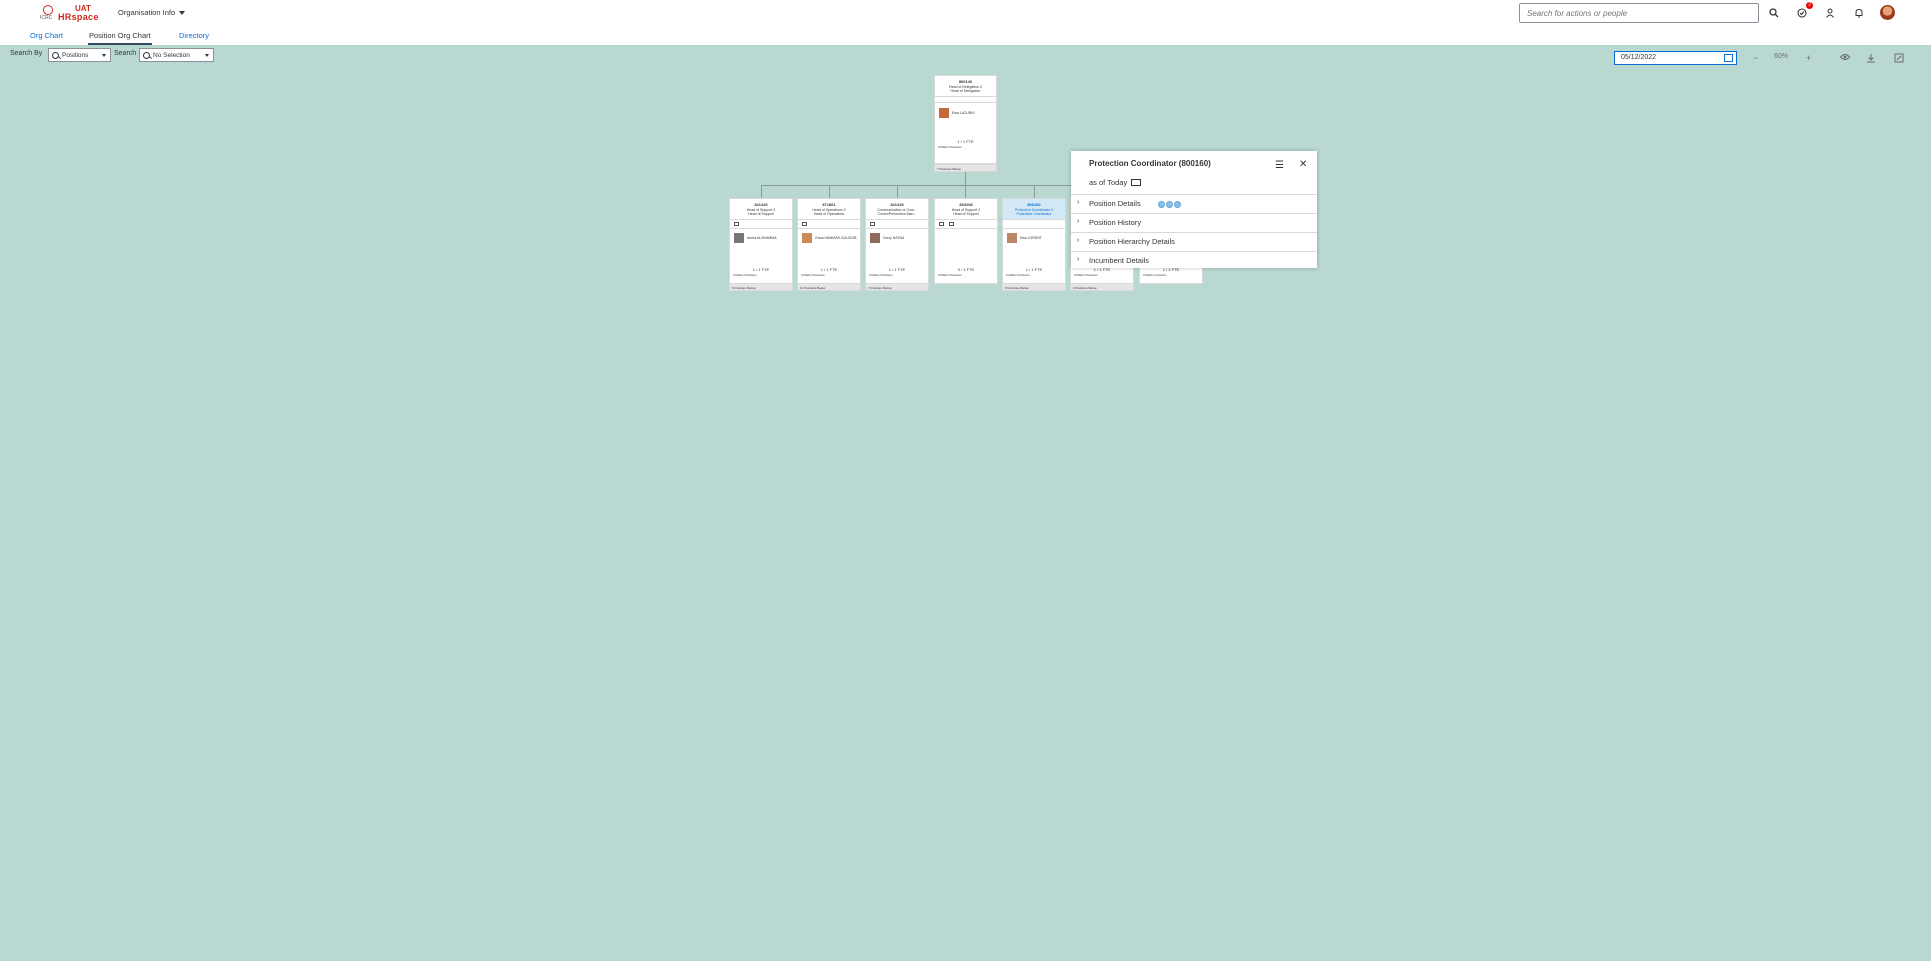 This screenshot has width=1931, height=961. What do you see at coordinates (1781, 56) in the screenshot?
I see `zoom-level: 60%` at bounding box center [1781, 56].